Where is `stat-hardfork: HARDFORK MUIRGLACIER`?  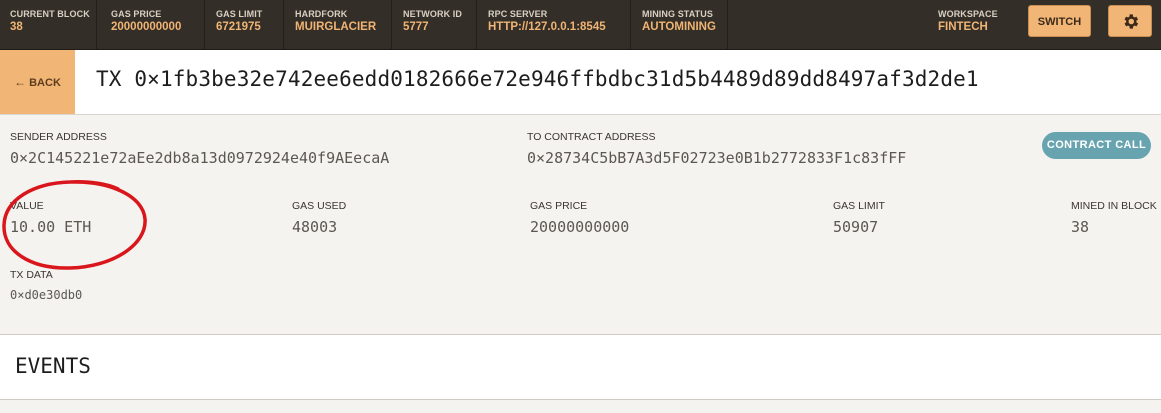
stat-hardfork: HARDFORK MUIRGLACIER is located at coordinates (338, 24).